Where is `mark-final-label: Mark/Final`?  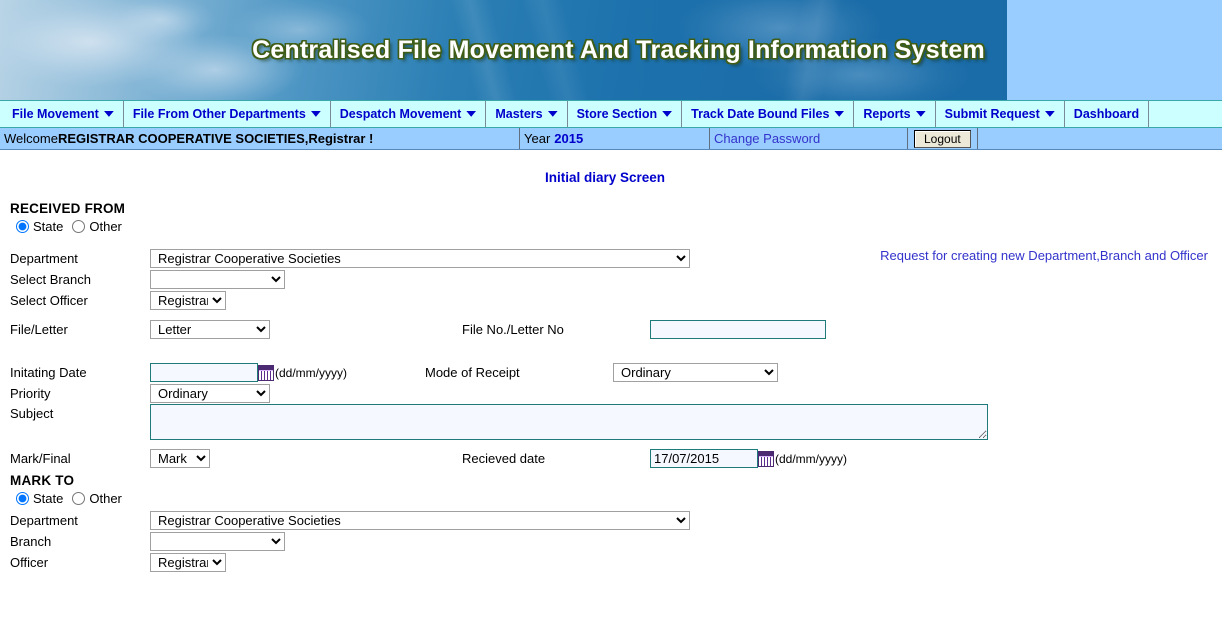
mark-final-label: Mark/Final is located at coordinates (40, 458).